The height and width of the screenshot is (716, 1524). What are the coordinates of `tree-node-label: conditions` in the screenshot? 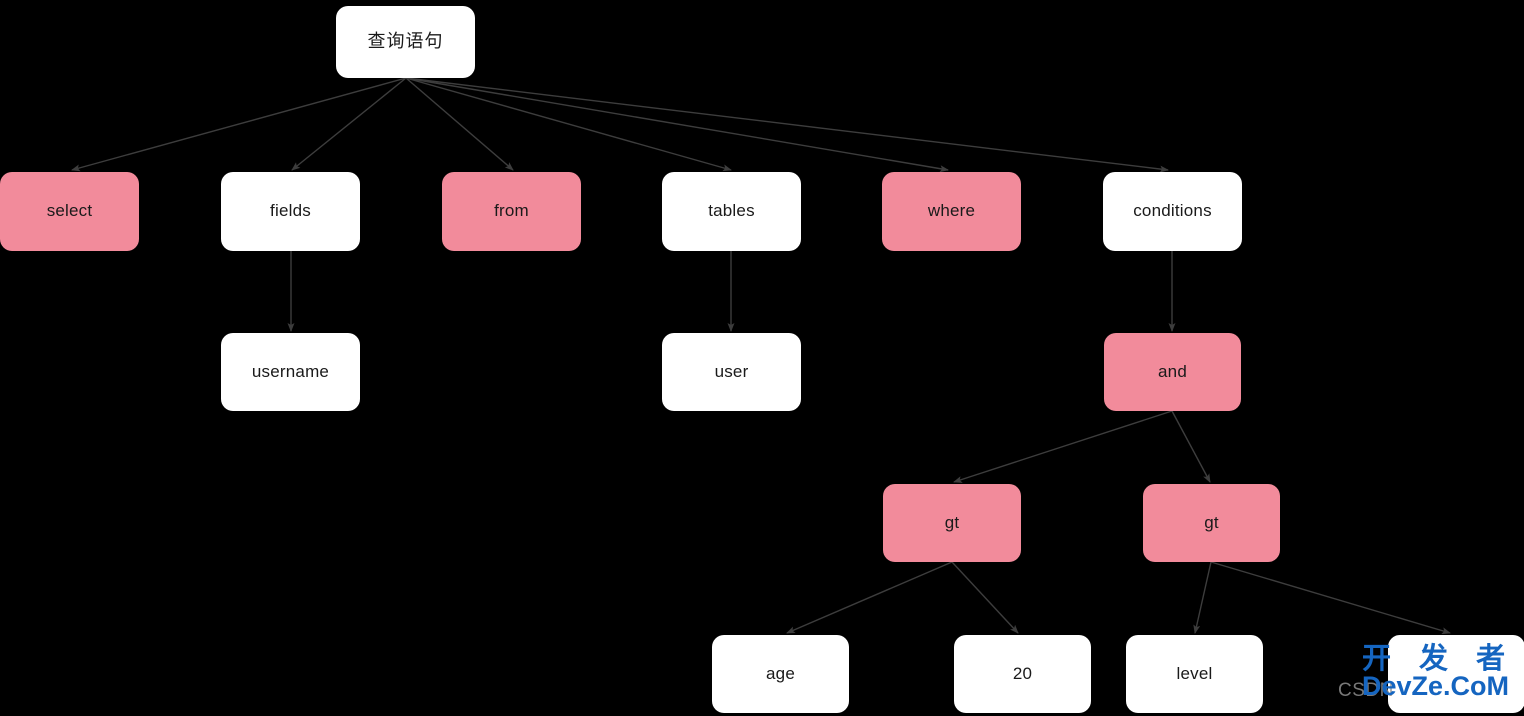 It's located at (1172, 211).